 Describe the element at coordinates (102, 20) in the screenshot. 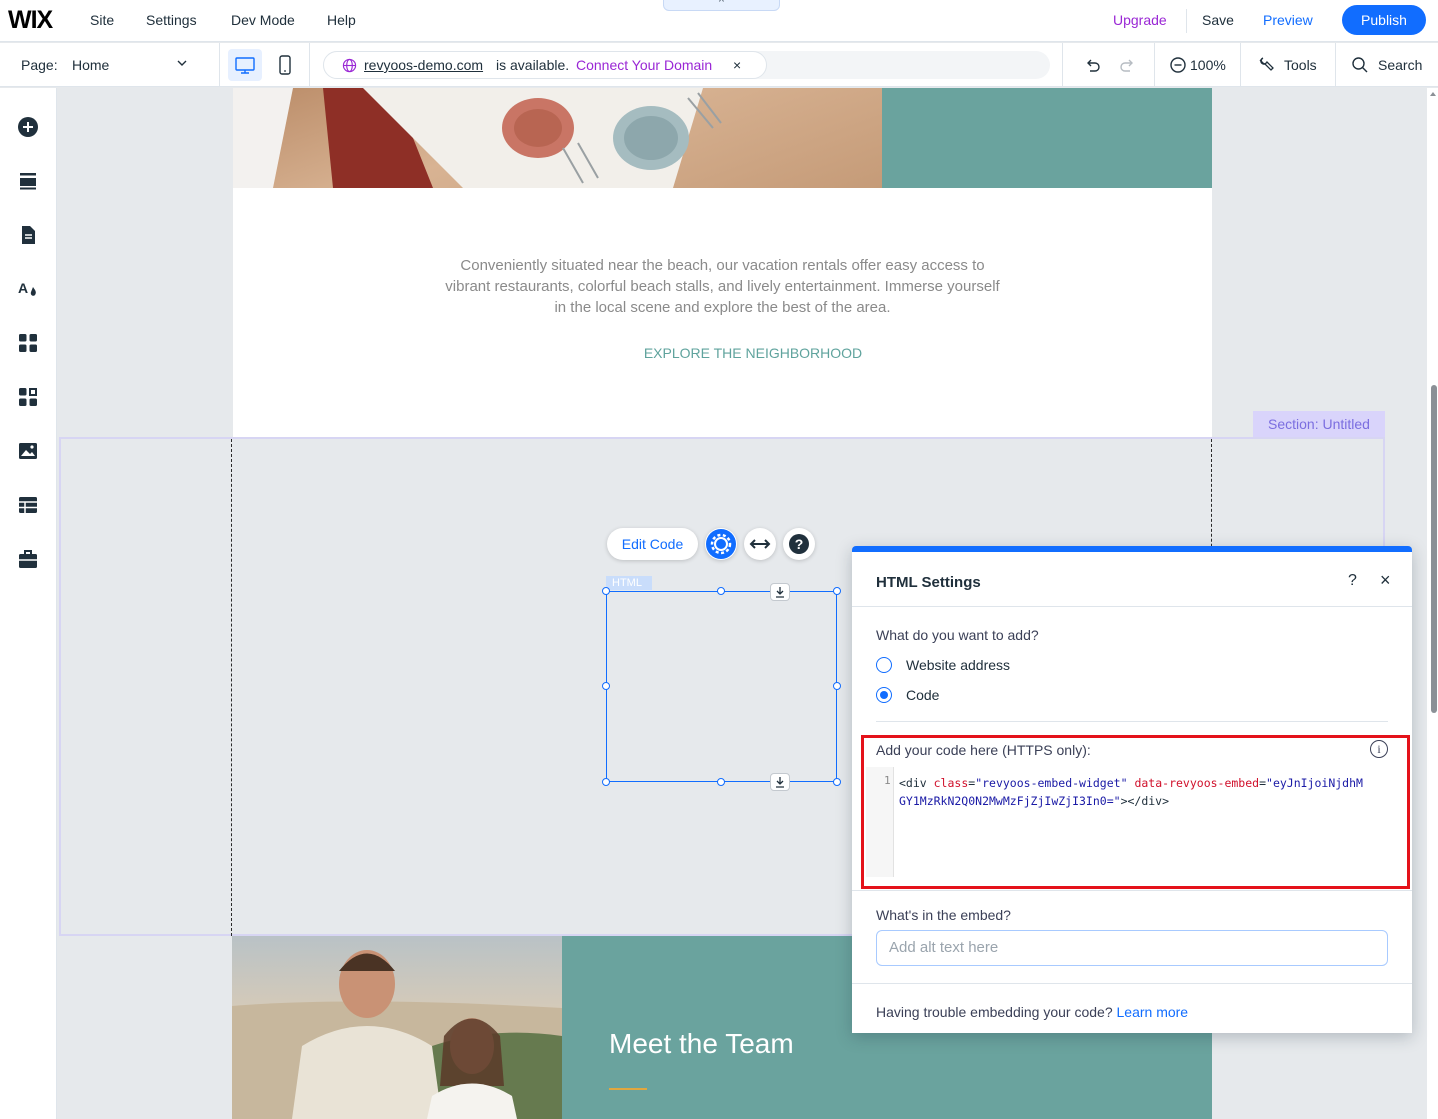

I see `menu-site: Site` at that location.